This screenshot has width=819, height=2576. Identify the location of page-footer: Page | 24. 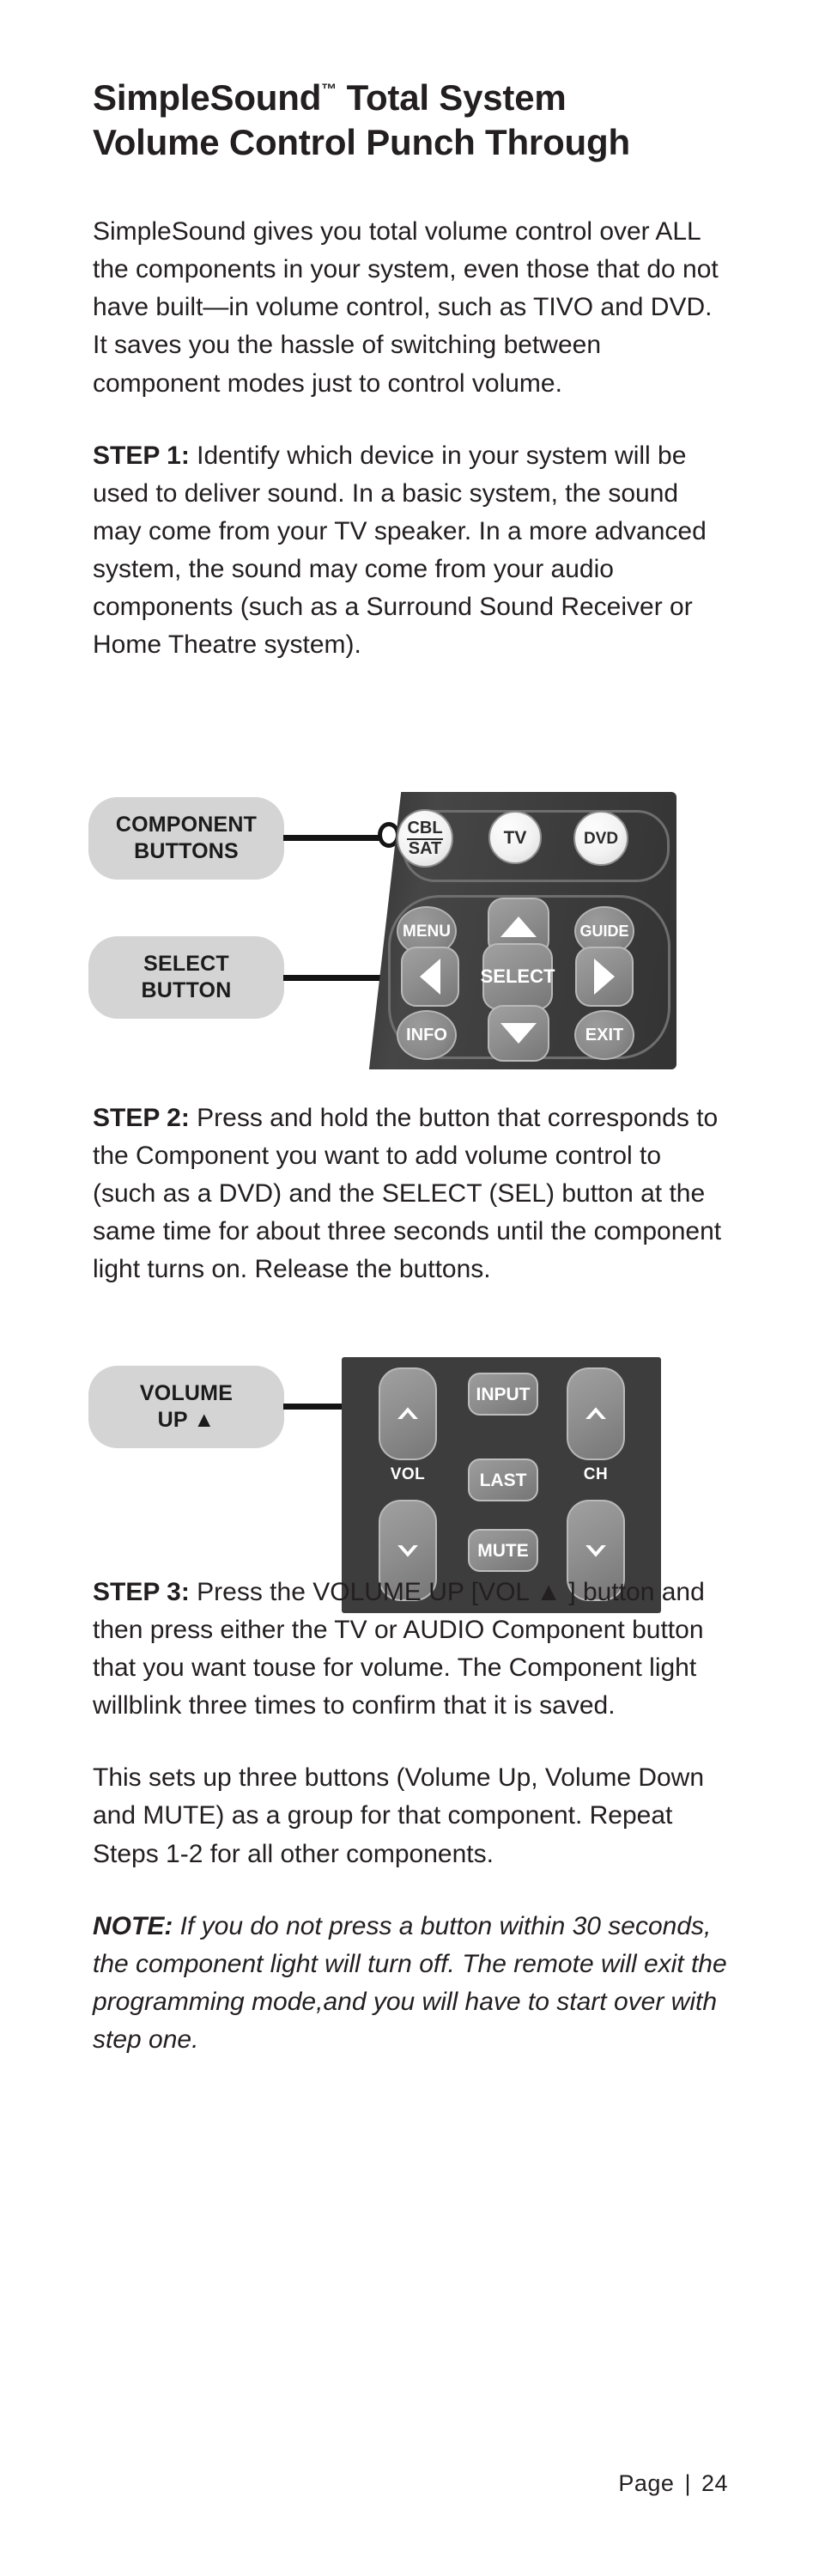
(673, 2483).